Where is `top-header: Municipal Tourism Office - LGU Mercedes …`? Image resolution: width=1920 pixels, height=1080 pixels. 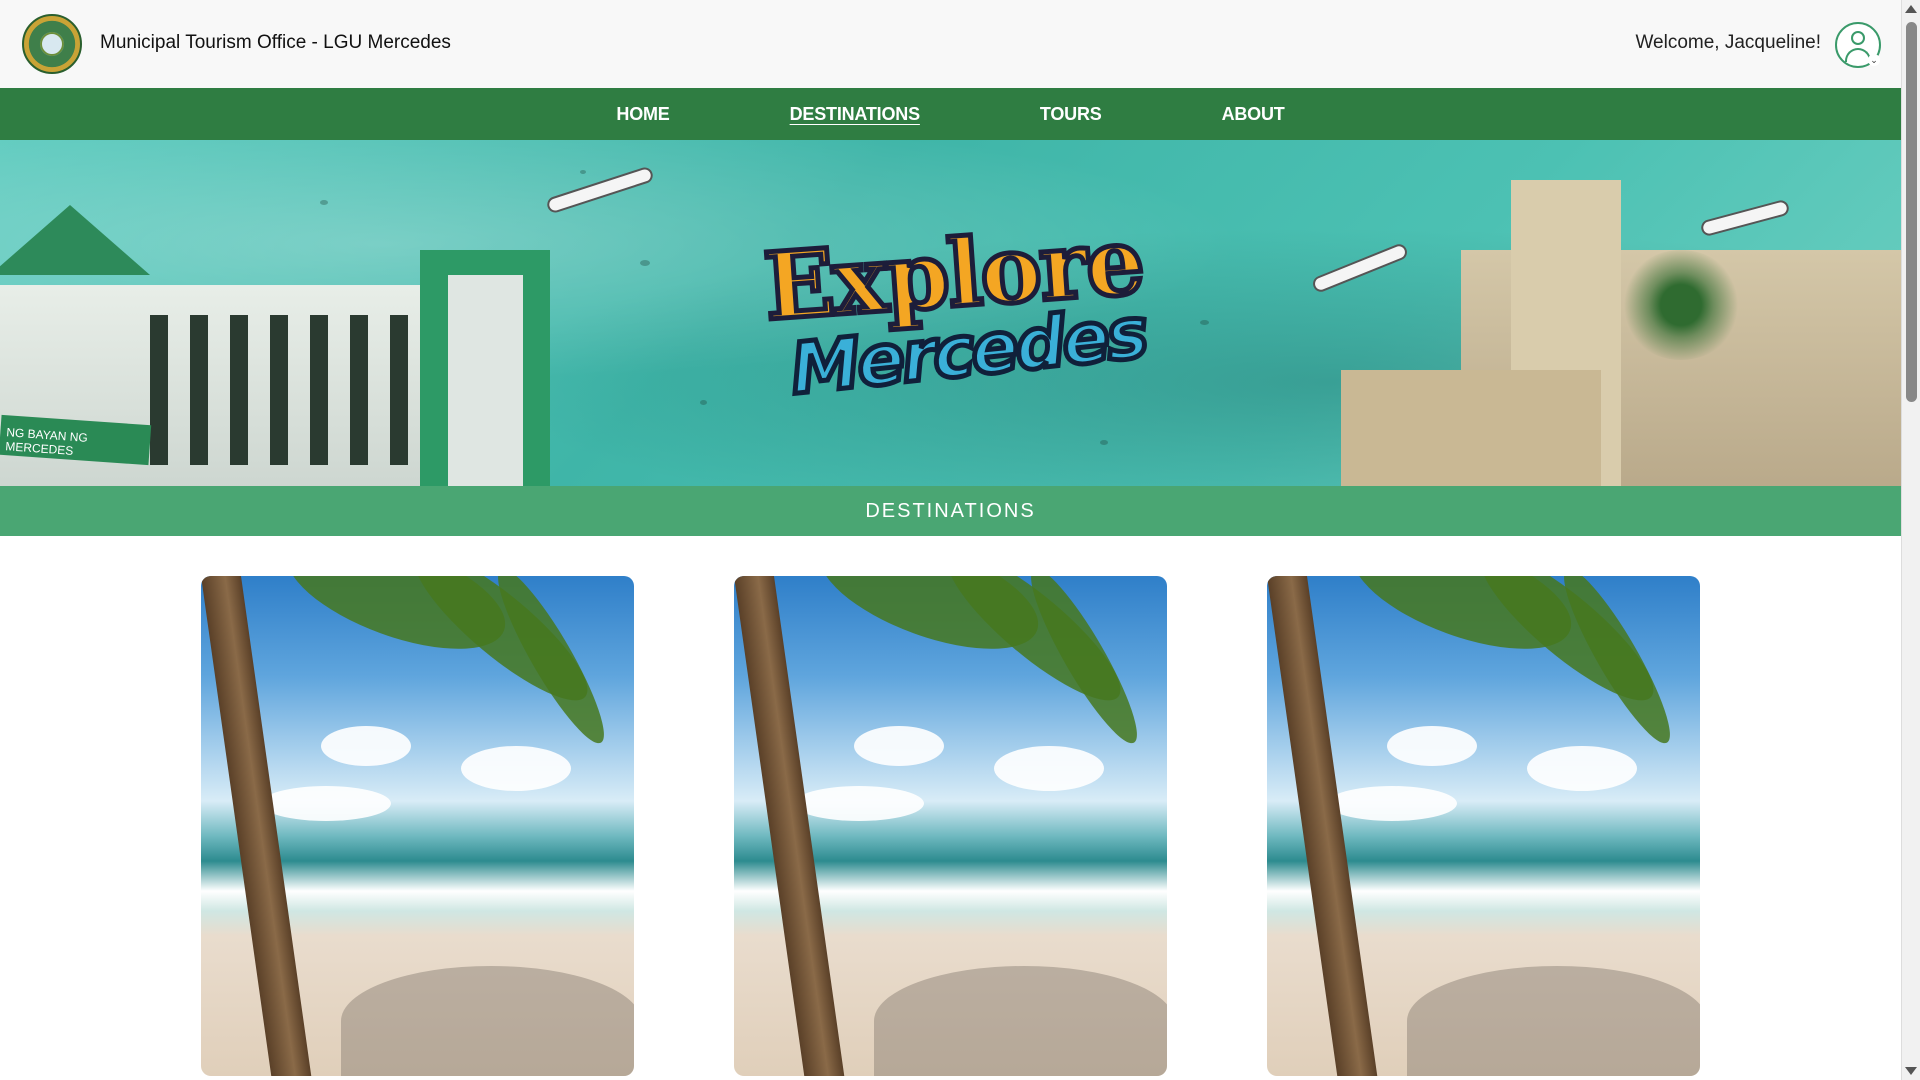
top-header: Municipal Tourism Office - LGU Mercedes … is located at coordinates (950, 44).